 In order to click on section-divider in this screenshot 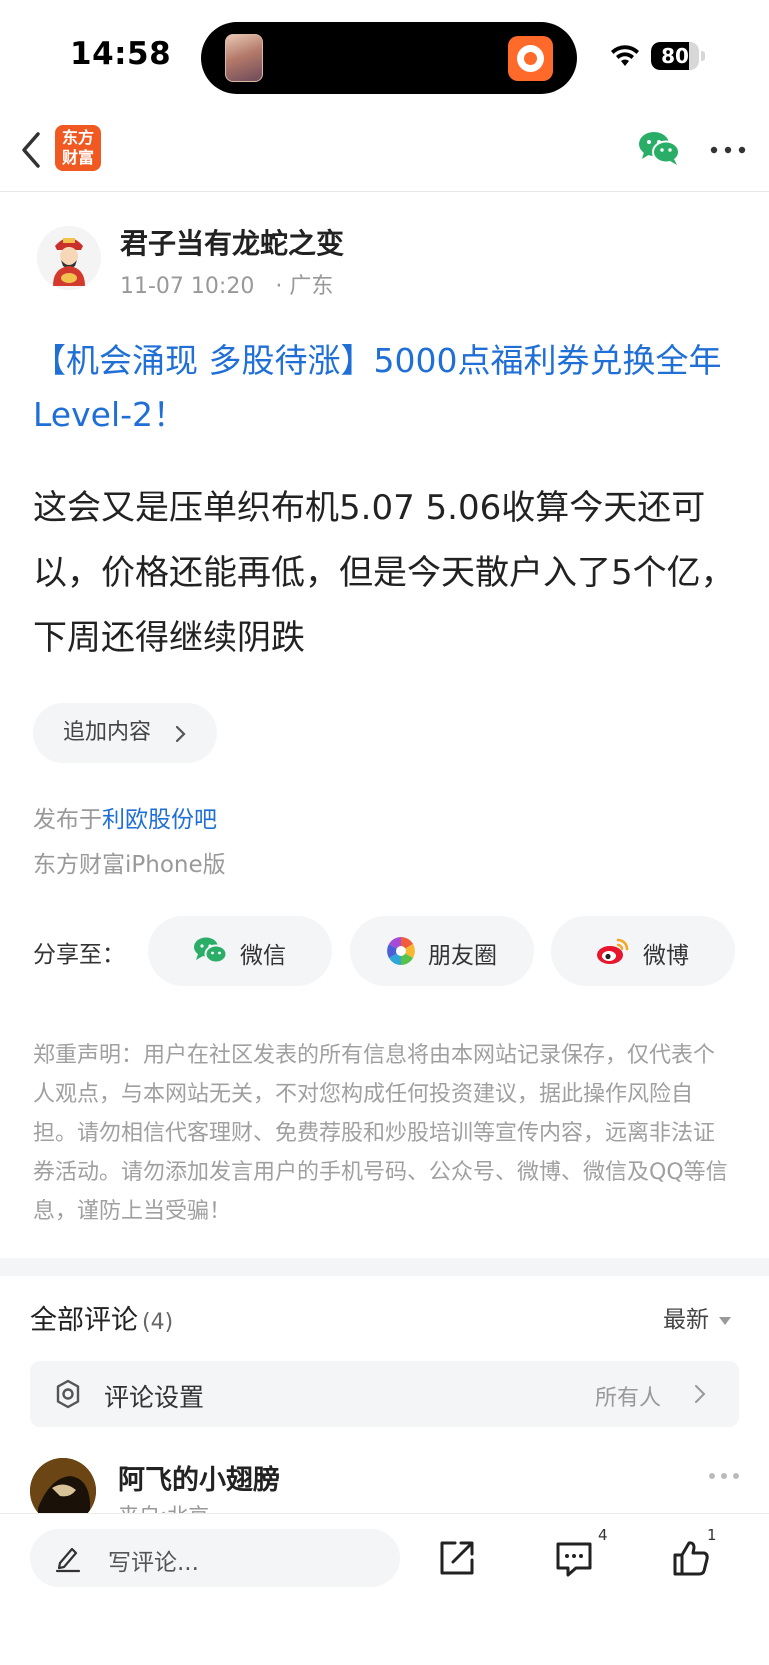, I will do `click(384, 1267)`.